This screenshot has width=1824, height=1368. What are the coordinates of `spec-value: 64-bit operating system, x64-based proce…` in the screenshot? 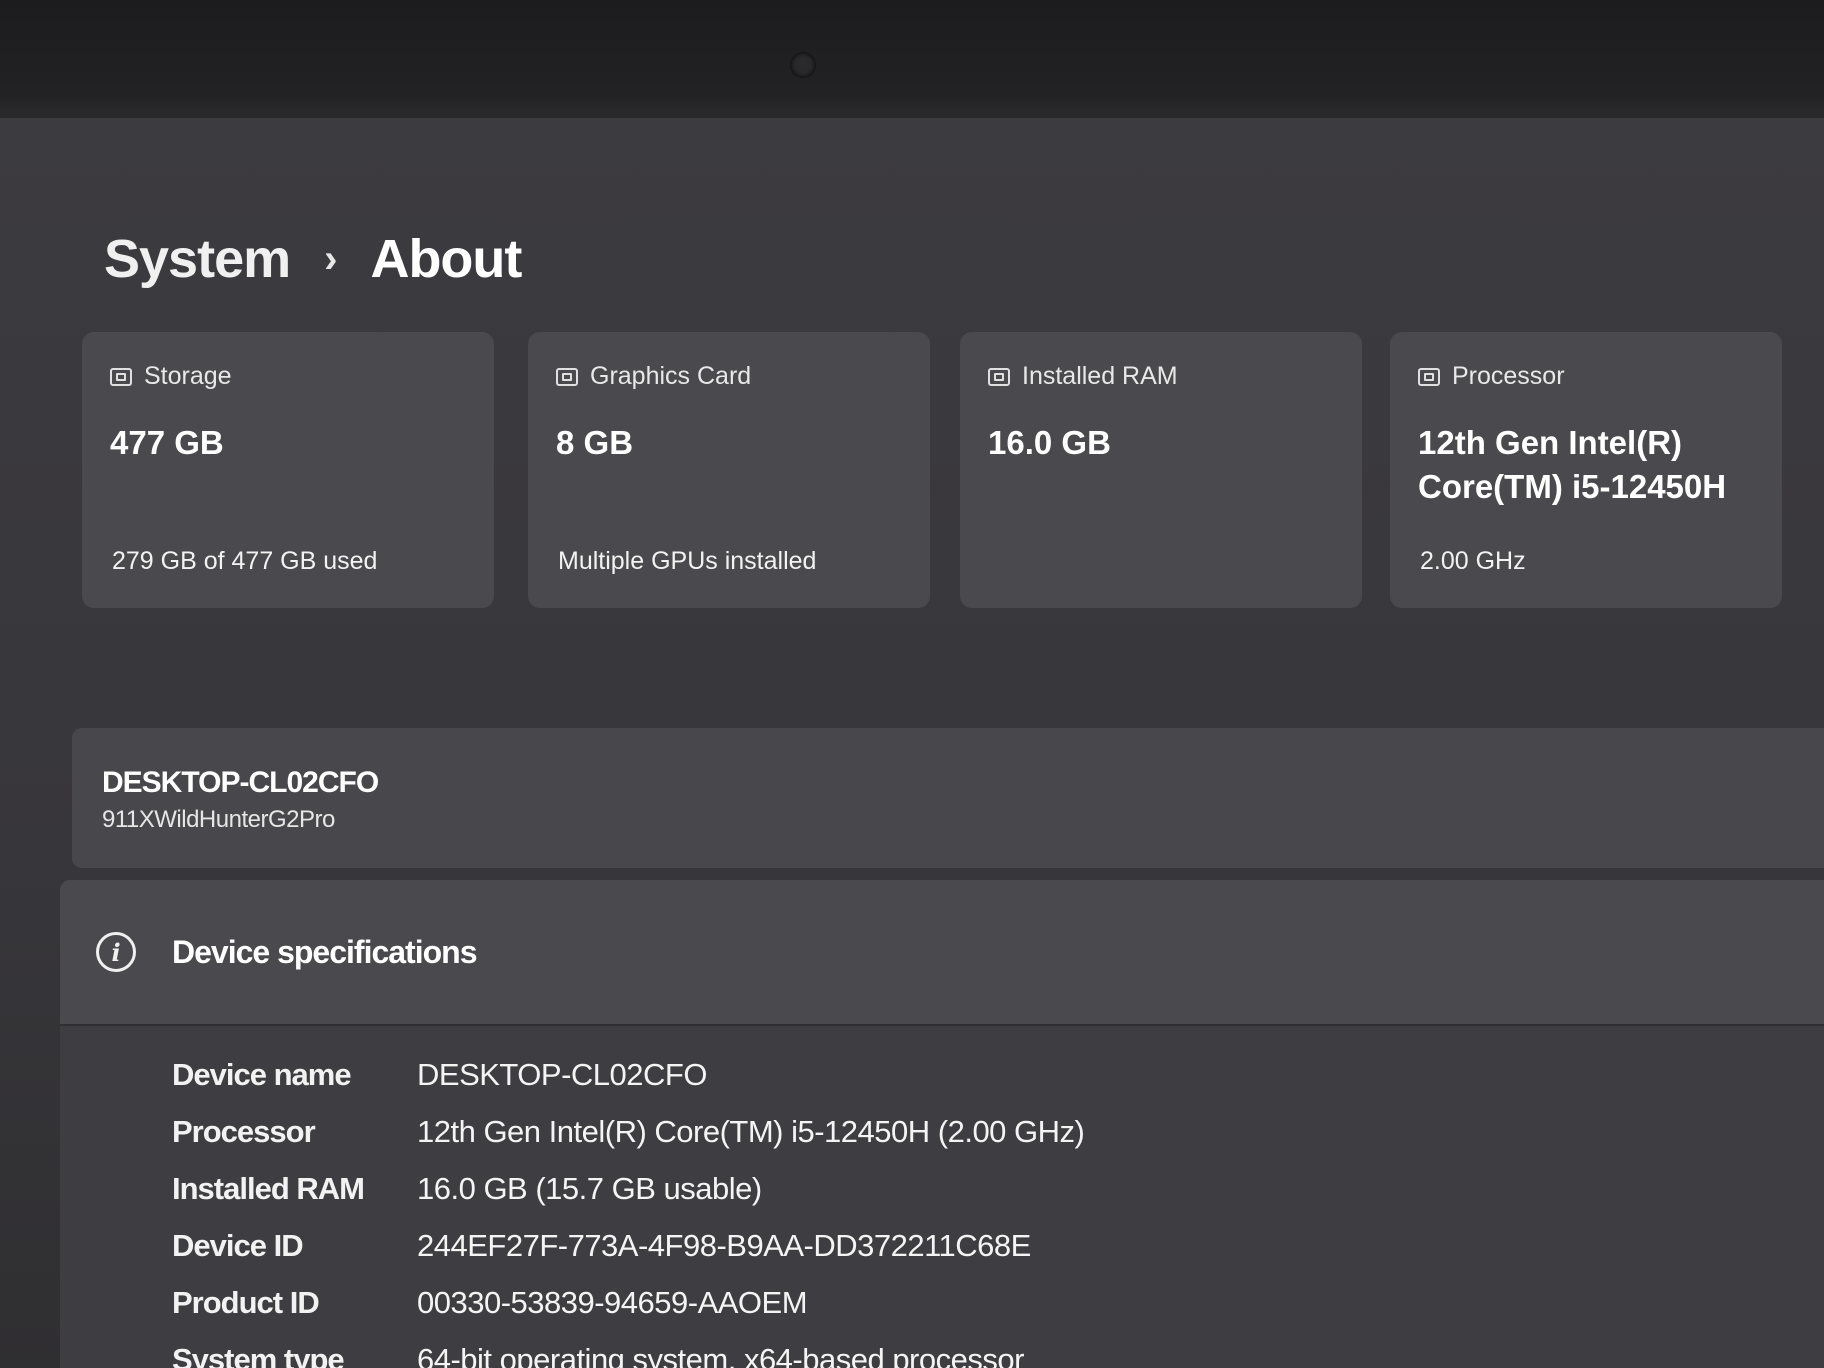 It's located at (720, 1354).